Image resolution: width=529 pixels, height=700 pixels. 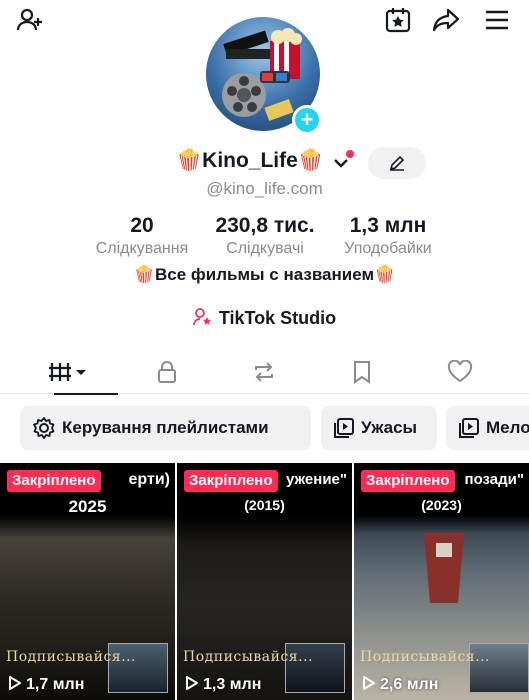 I want to click on videos-grid-icon, so click(x=67, y=372).